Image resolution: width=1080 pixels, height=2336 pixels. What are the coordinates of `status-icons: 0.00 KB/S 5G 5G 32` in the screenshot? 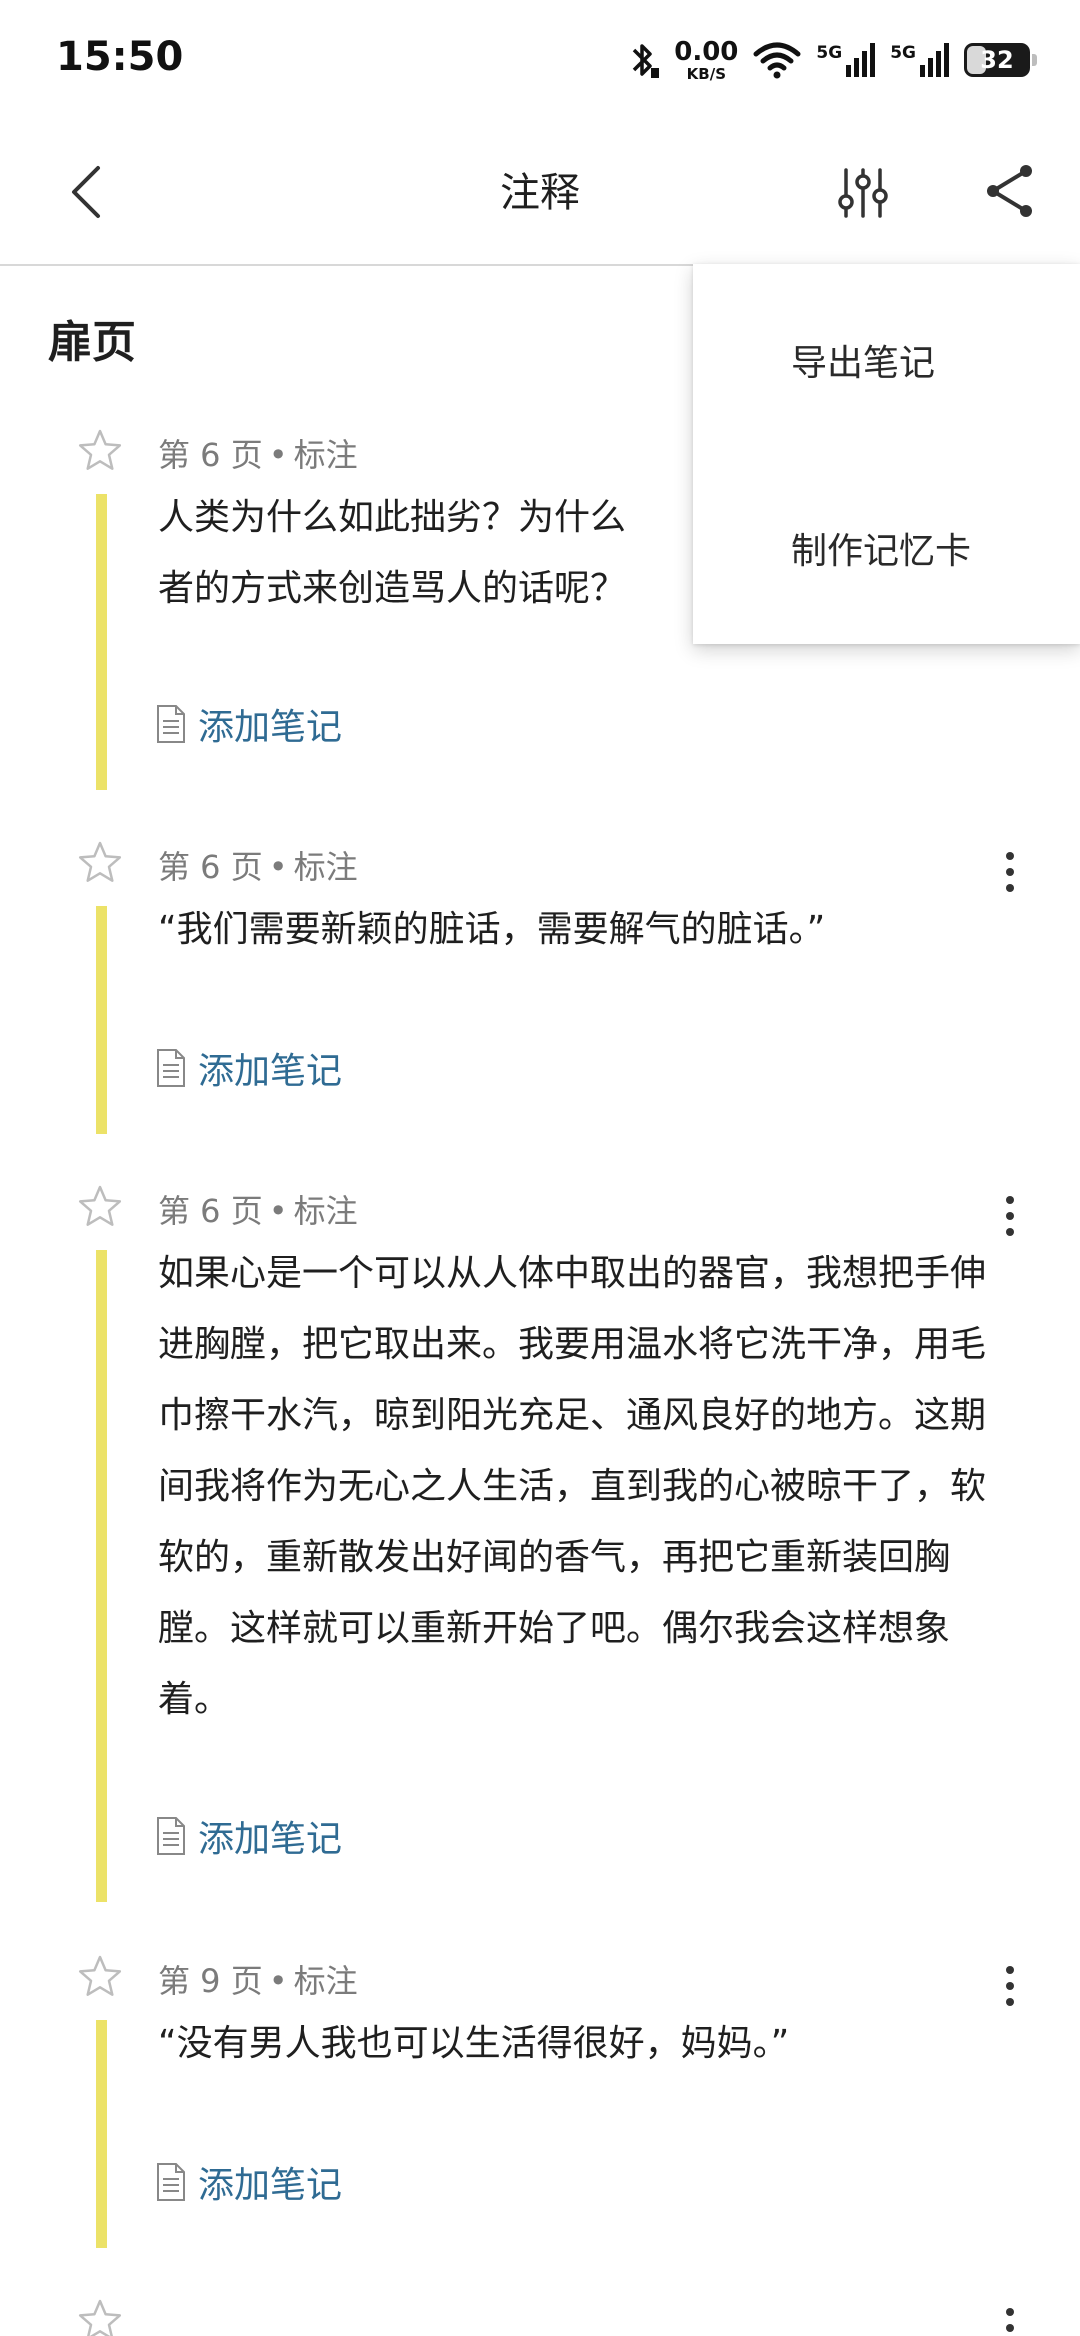 It's located at (831, 60).